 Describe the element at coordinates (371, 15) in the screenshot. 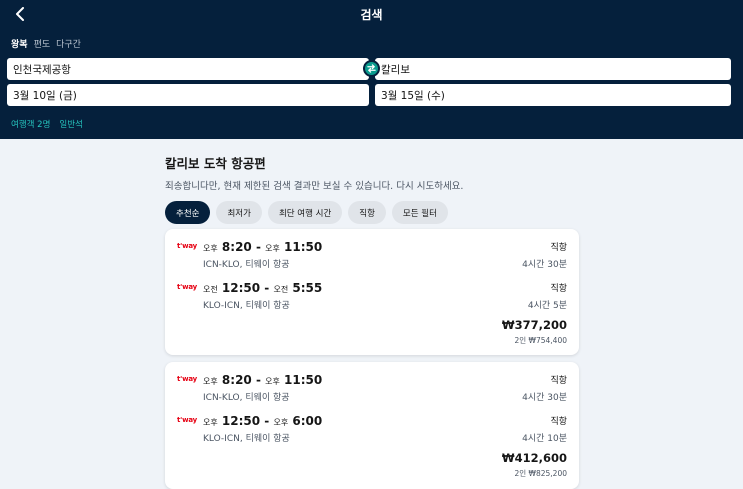

I see `page-title: 검색` at that location.